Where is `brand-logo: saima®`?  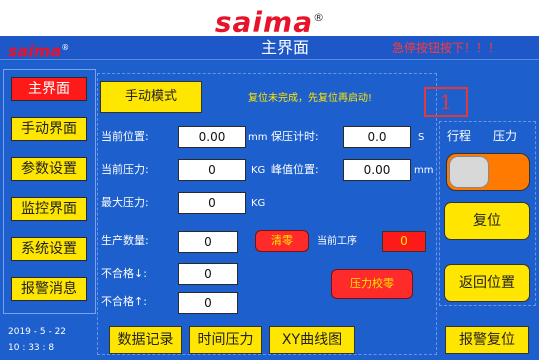
brand-logo: saima® is located at coordinates (270, 20).